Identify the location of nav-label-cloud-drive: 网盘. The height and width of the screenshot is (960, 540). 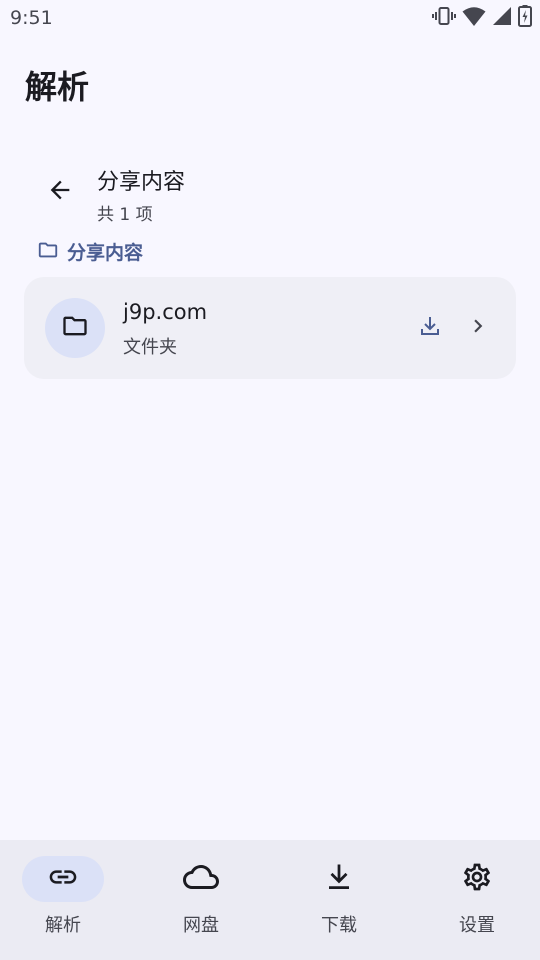
(201, 925).